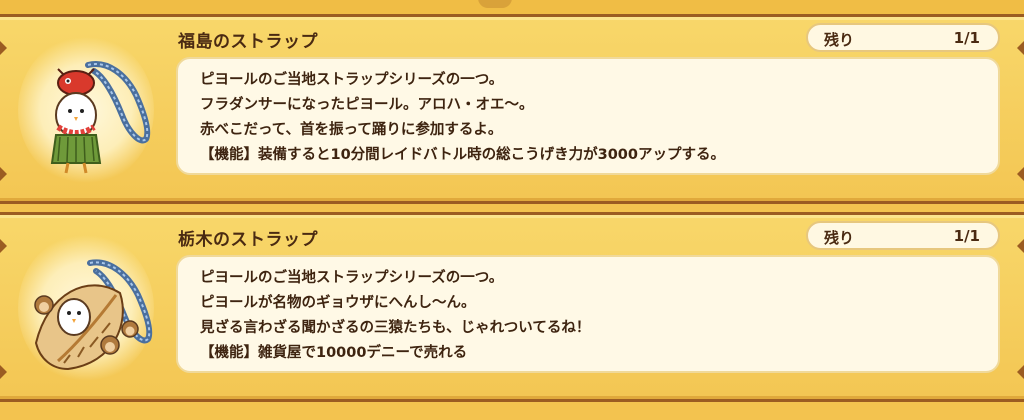  I want to click on tochigi-strap-icon, so click(86, 308).